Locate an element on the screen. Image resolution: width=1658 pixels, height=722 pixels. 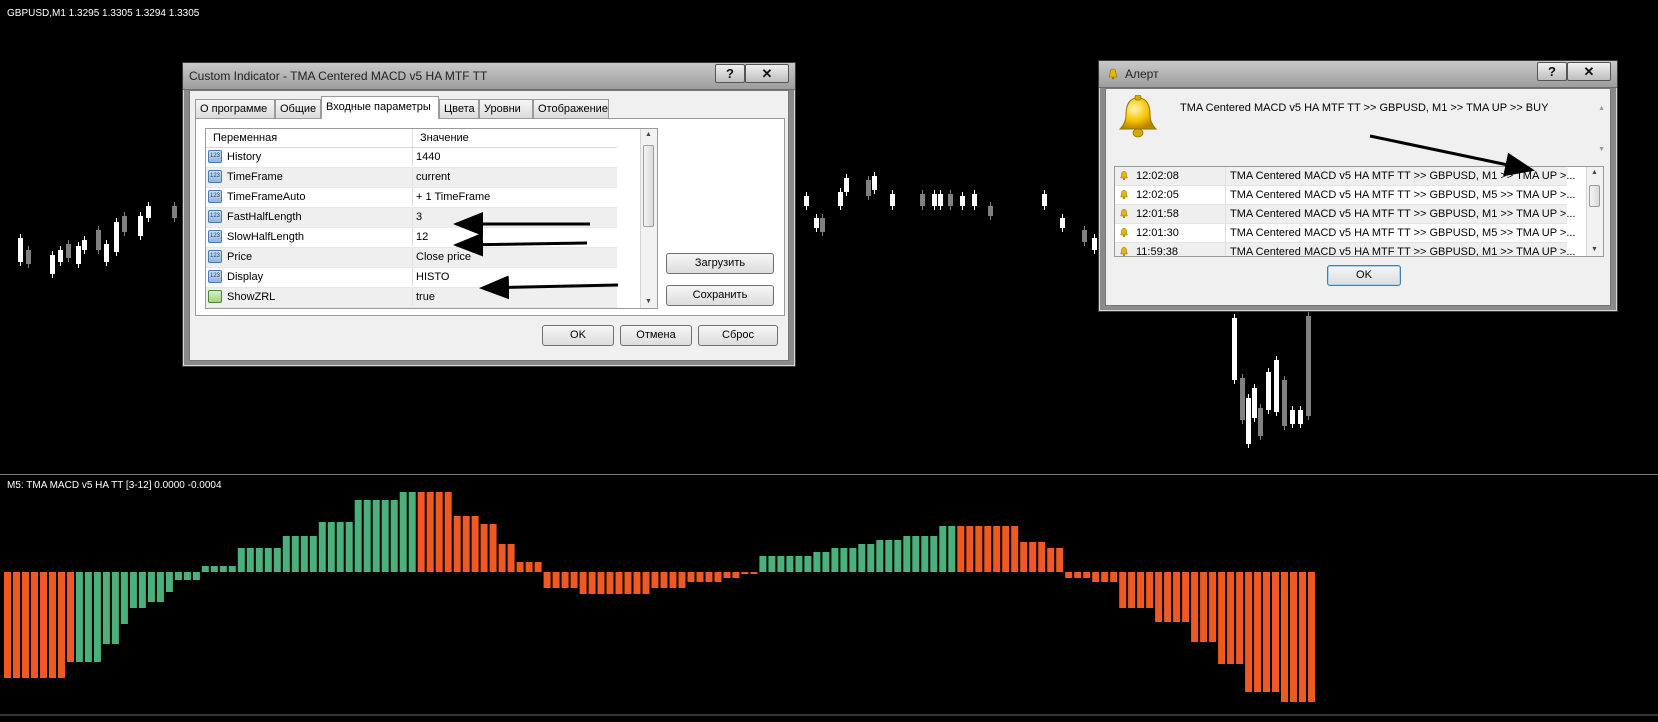
load-button: Загрузить is located at coordinates (720, 263).